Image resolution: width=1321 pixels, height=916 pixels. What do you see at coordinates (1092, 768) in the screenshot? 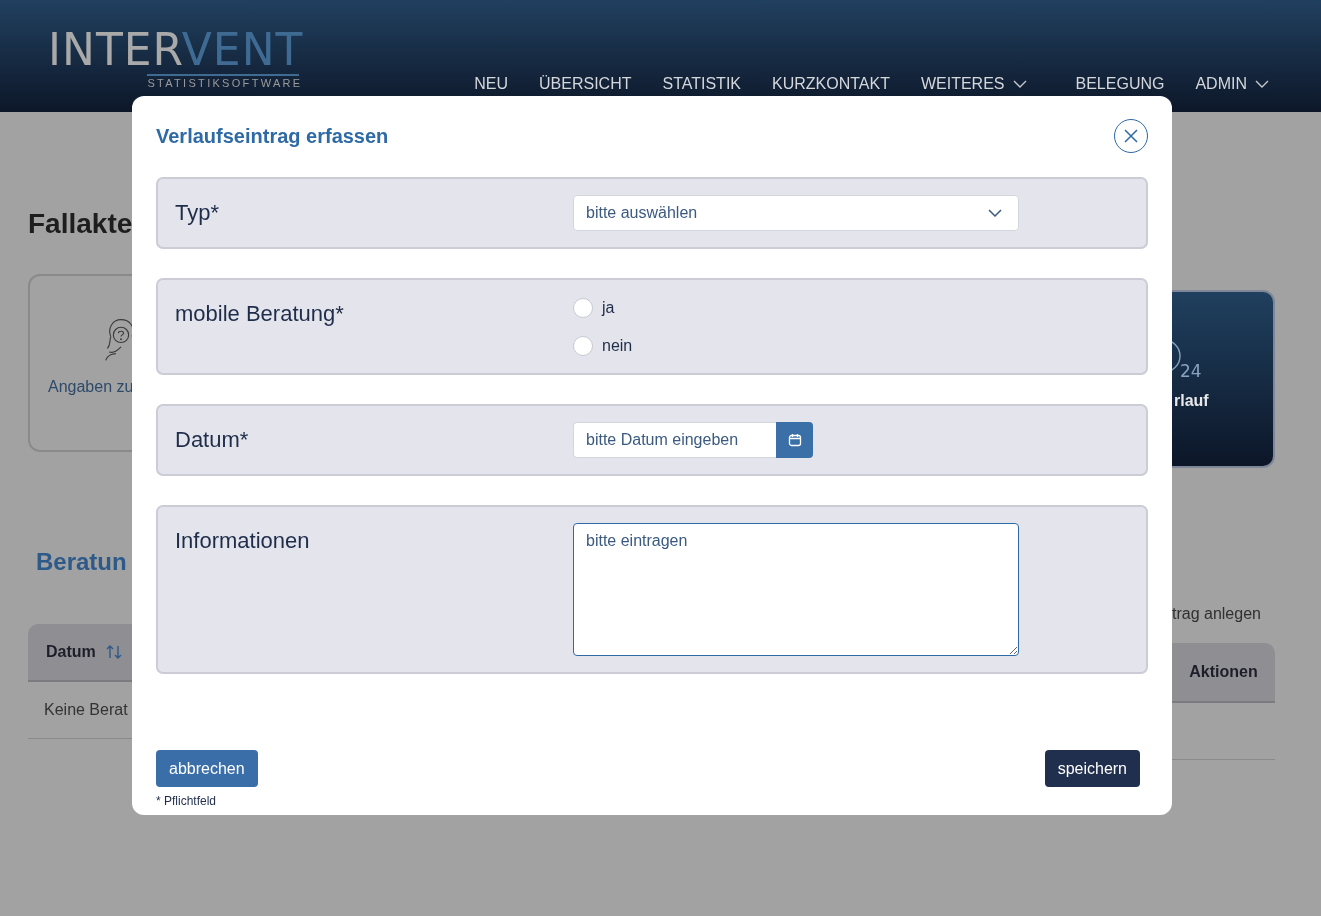
I see `save-button: speichern` at bounding box center [1092, 768].